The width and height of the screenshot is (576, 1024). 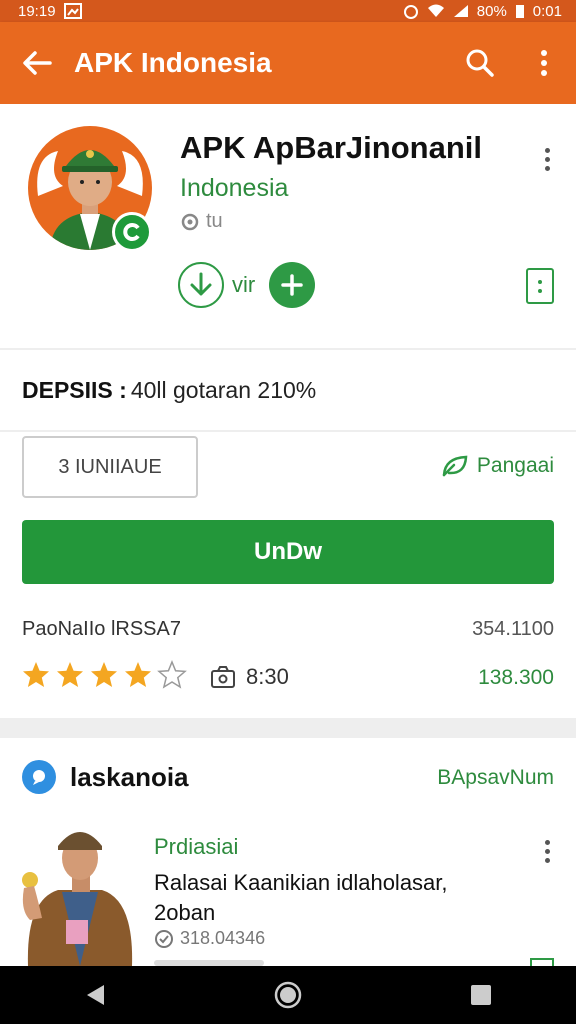 I want to click on app-bar-title: APK Indonesia, so click(x=173, y=62).